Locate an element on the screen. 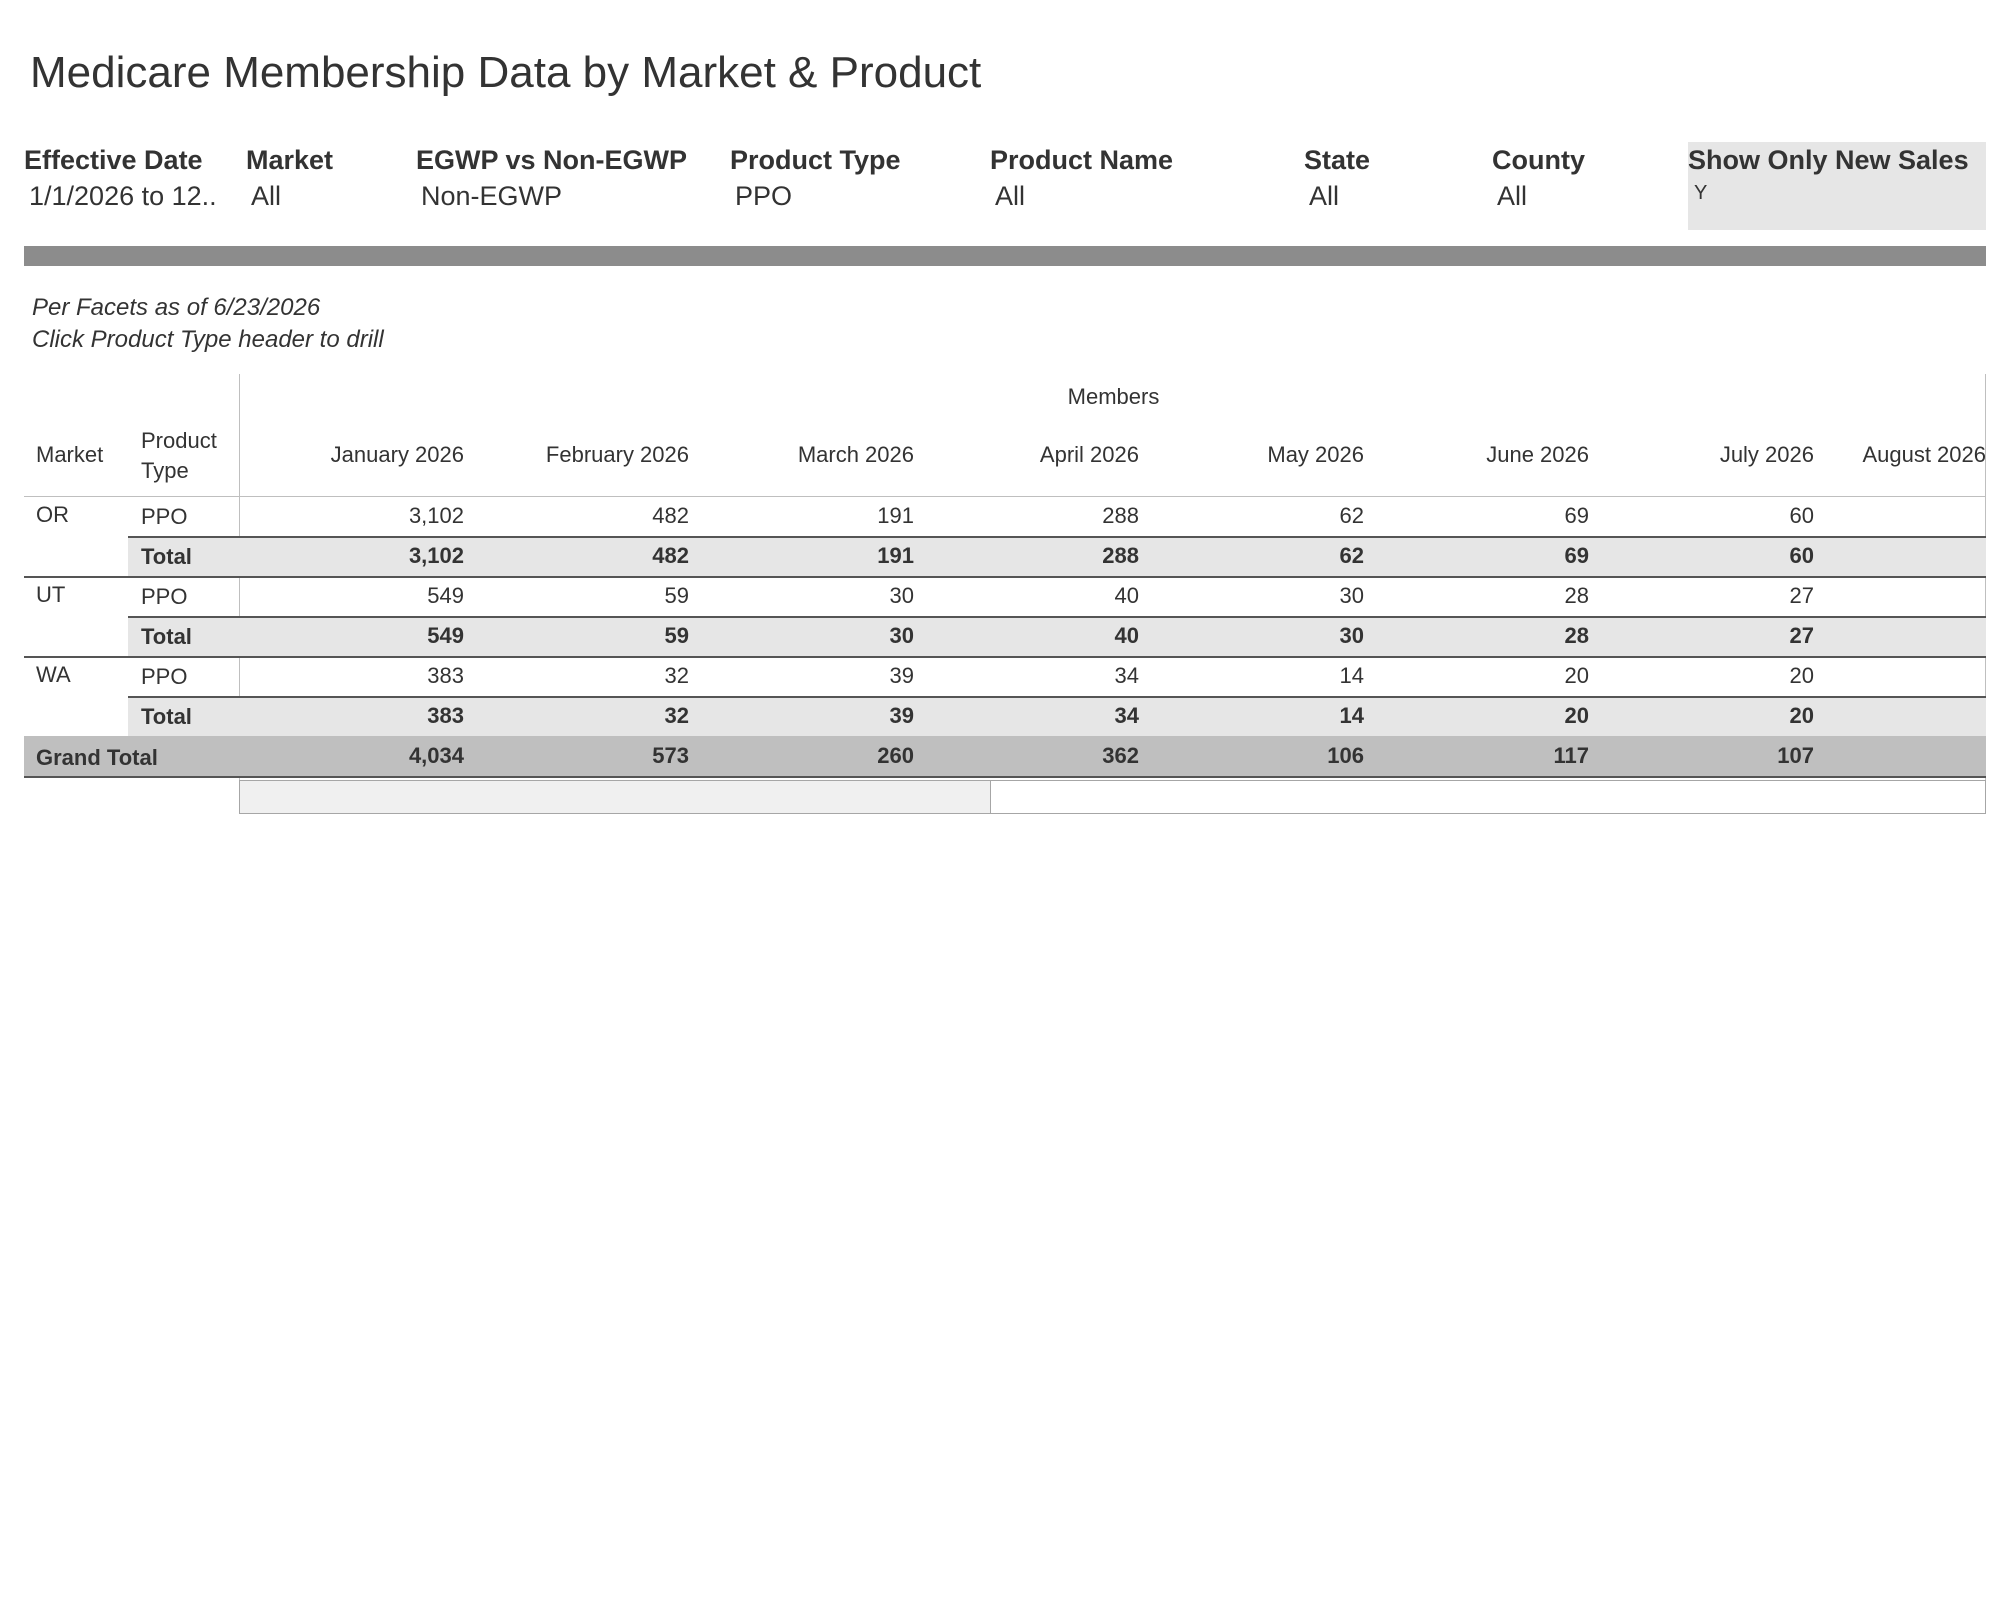 This screenshot has height=1600, width=2000. member-count-cell: 34 is located at coordinates (1126, 675).